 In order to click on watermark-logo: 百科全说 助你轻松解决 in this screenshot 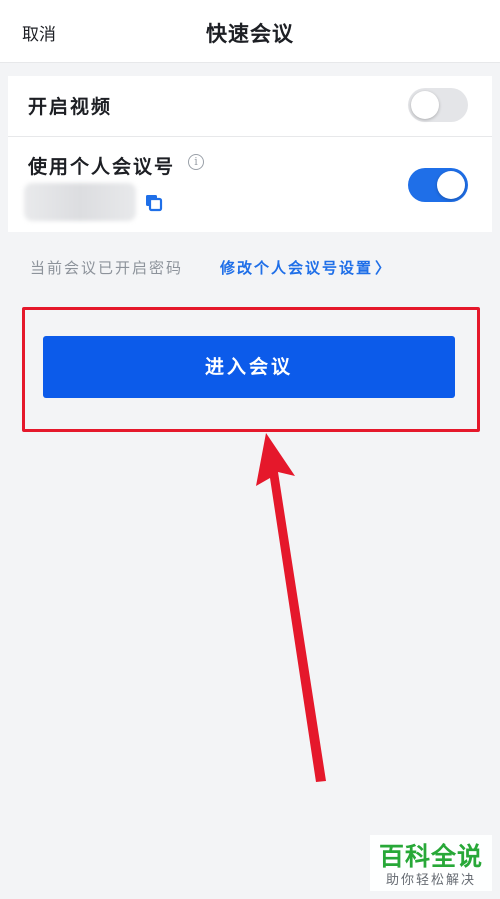, I will do `click(431, 863)`.